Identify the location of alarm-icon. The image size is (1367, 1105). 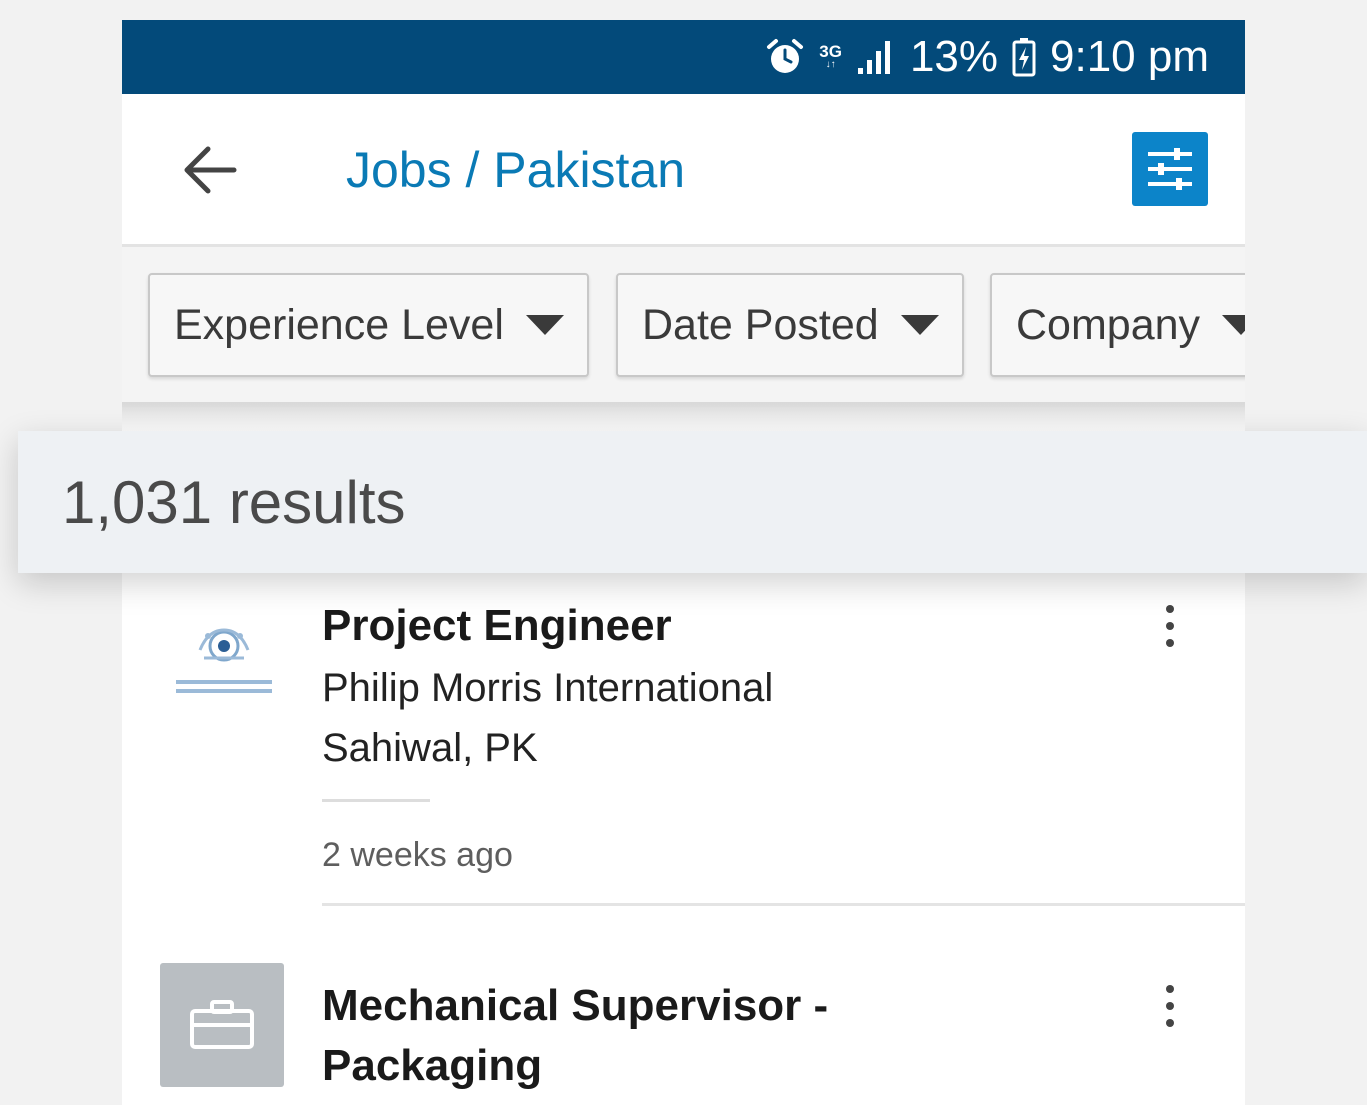
(785, 57).